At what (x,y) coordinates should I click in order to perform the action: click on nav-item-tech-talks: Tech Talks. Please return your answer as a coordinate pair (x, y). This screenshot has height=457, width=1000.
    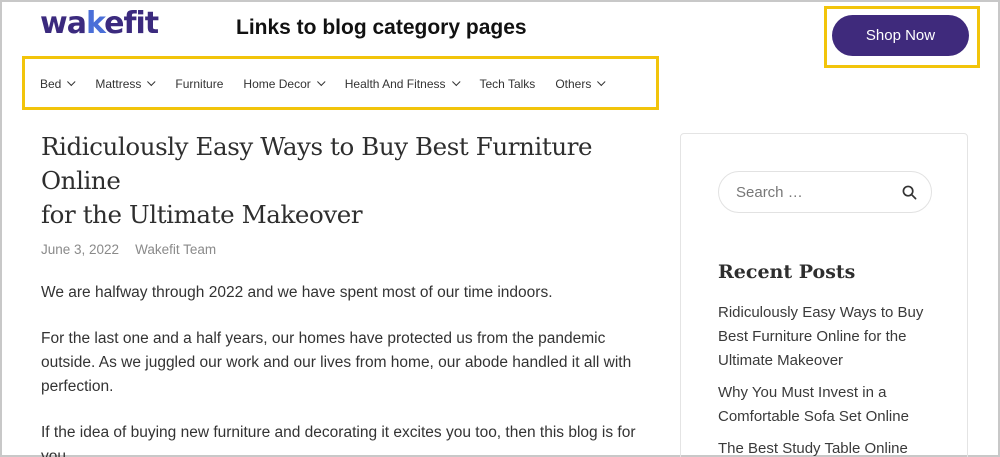
    Looking at the image, I should click on (508, 84).